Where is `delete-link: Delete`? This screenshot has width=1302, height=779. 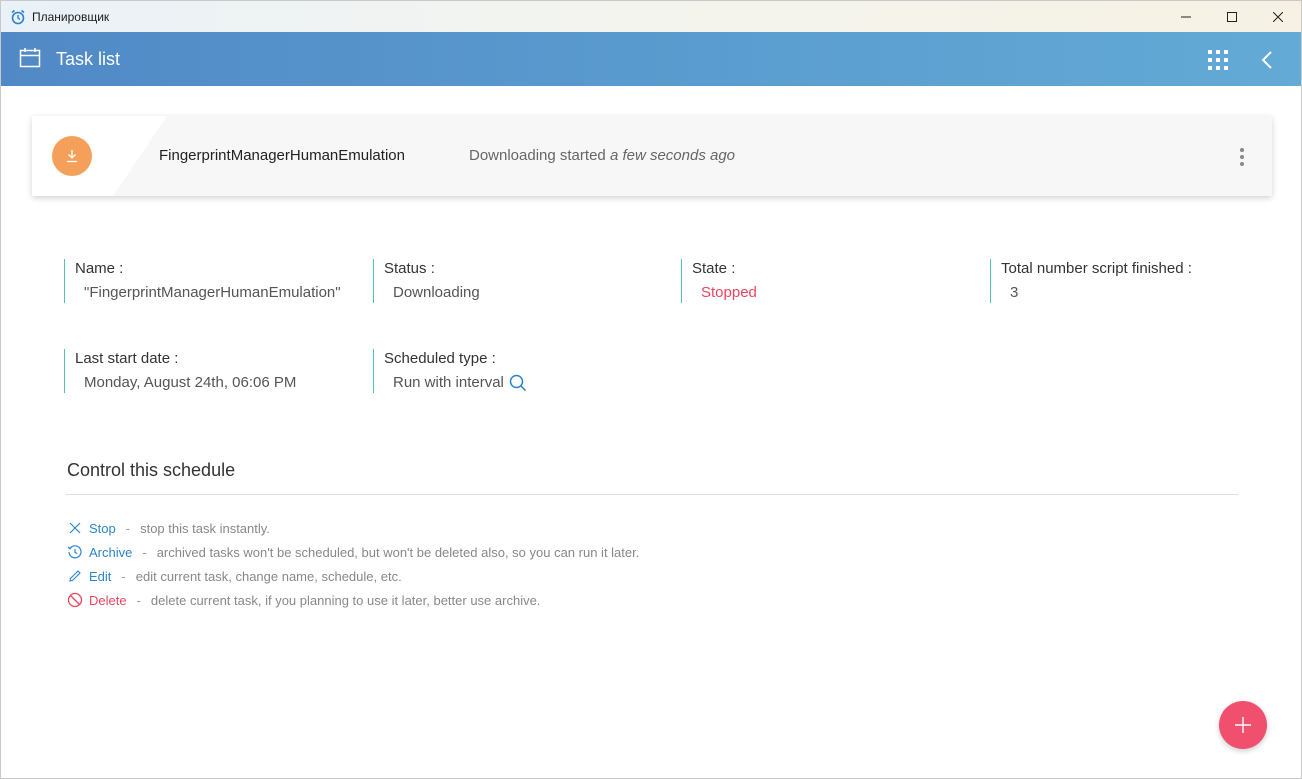 delete-link: Delete is located at coordinates (108, 600).